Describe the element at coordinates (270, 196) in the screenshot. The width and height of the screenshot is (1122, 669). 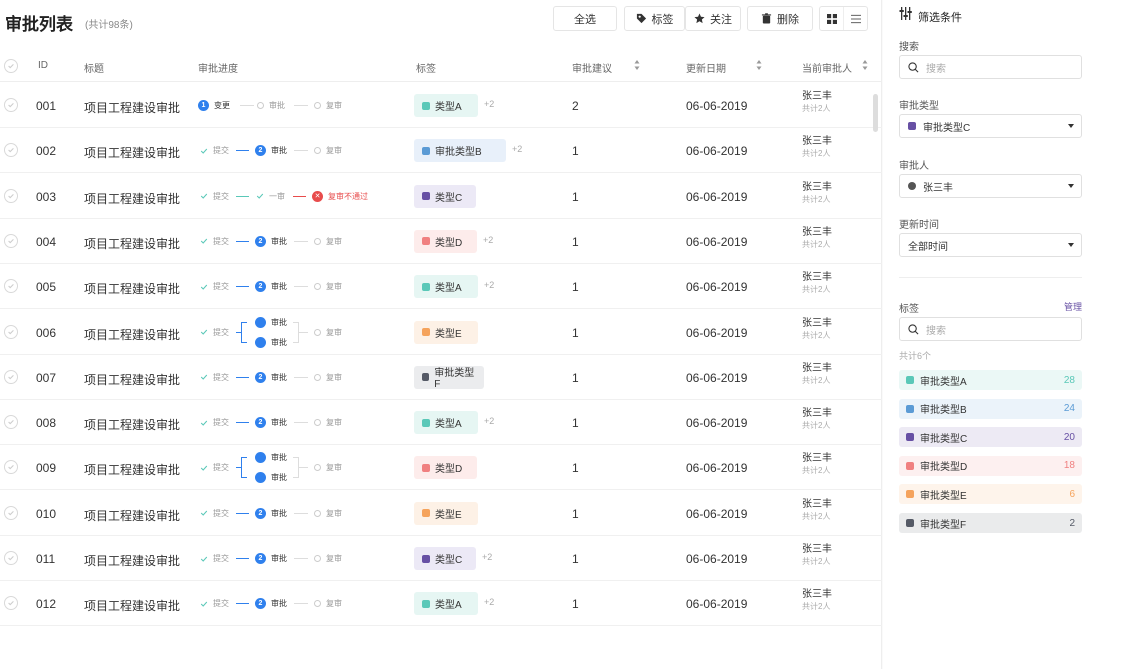
I see `progress-step: 一审` at that location.